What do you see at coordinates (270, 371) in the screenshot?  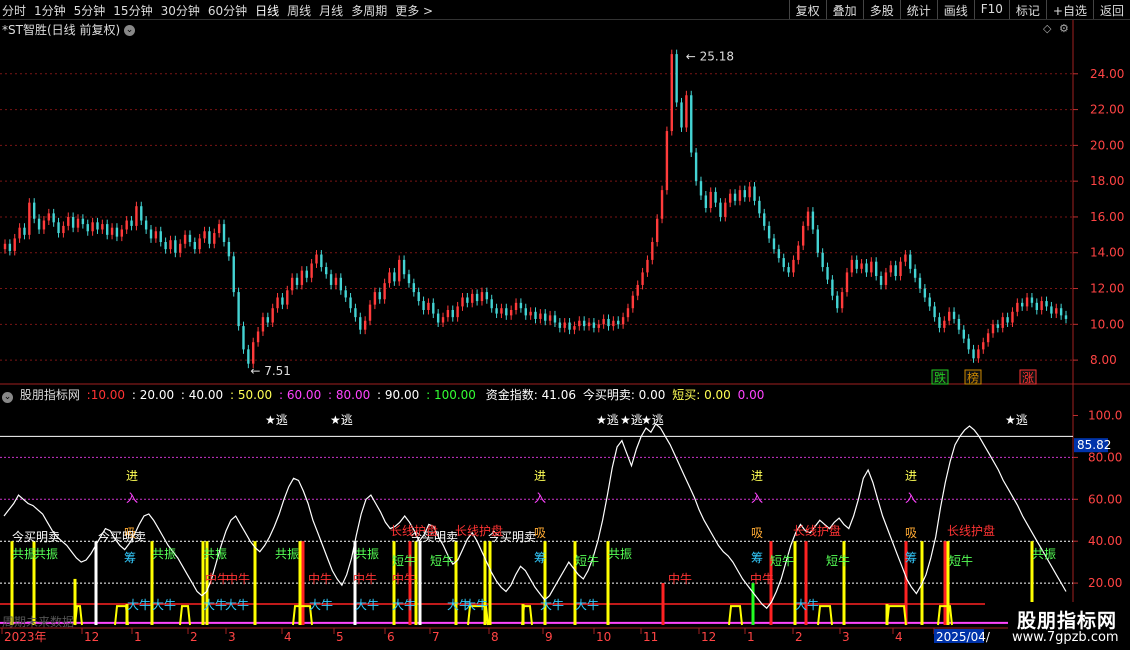 I see `low-label: ← 7.51` at bounding box center [270, 371].